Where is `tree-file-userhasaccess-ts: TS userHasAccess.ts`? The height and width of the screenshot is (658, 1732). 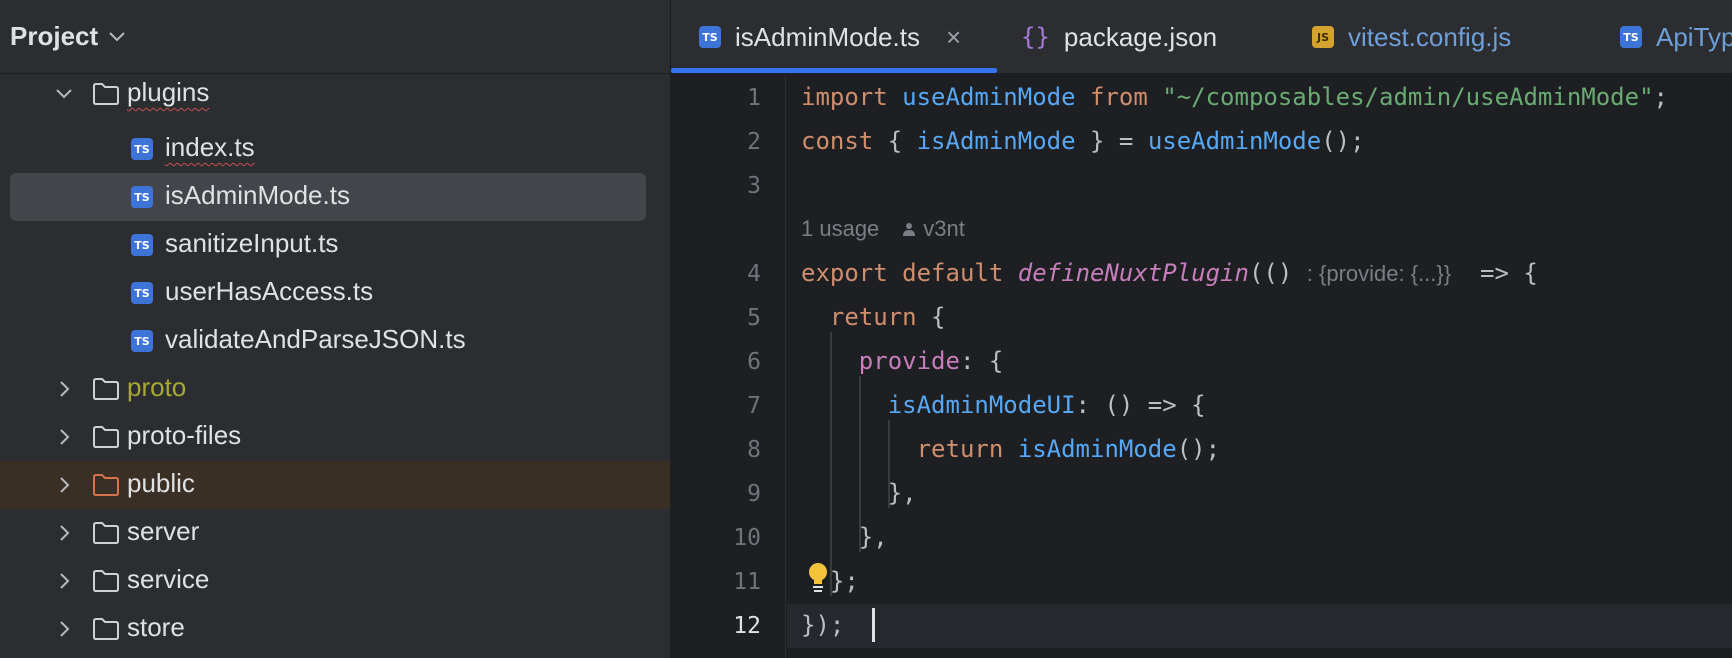
tree-file-userhasaccess-ts: TS userHasAccess.ts is located at coordinates (335, 293).